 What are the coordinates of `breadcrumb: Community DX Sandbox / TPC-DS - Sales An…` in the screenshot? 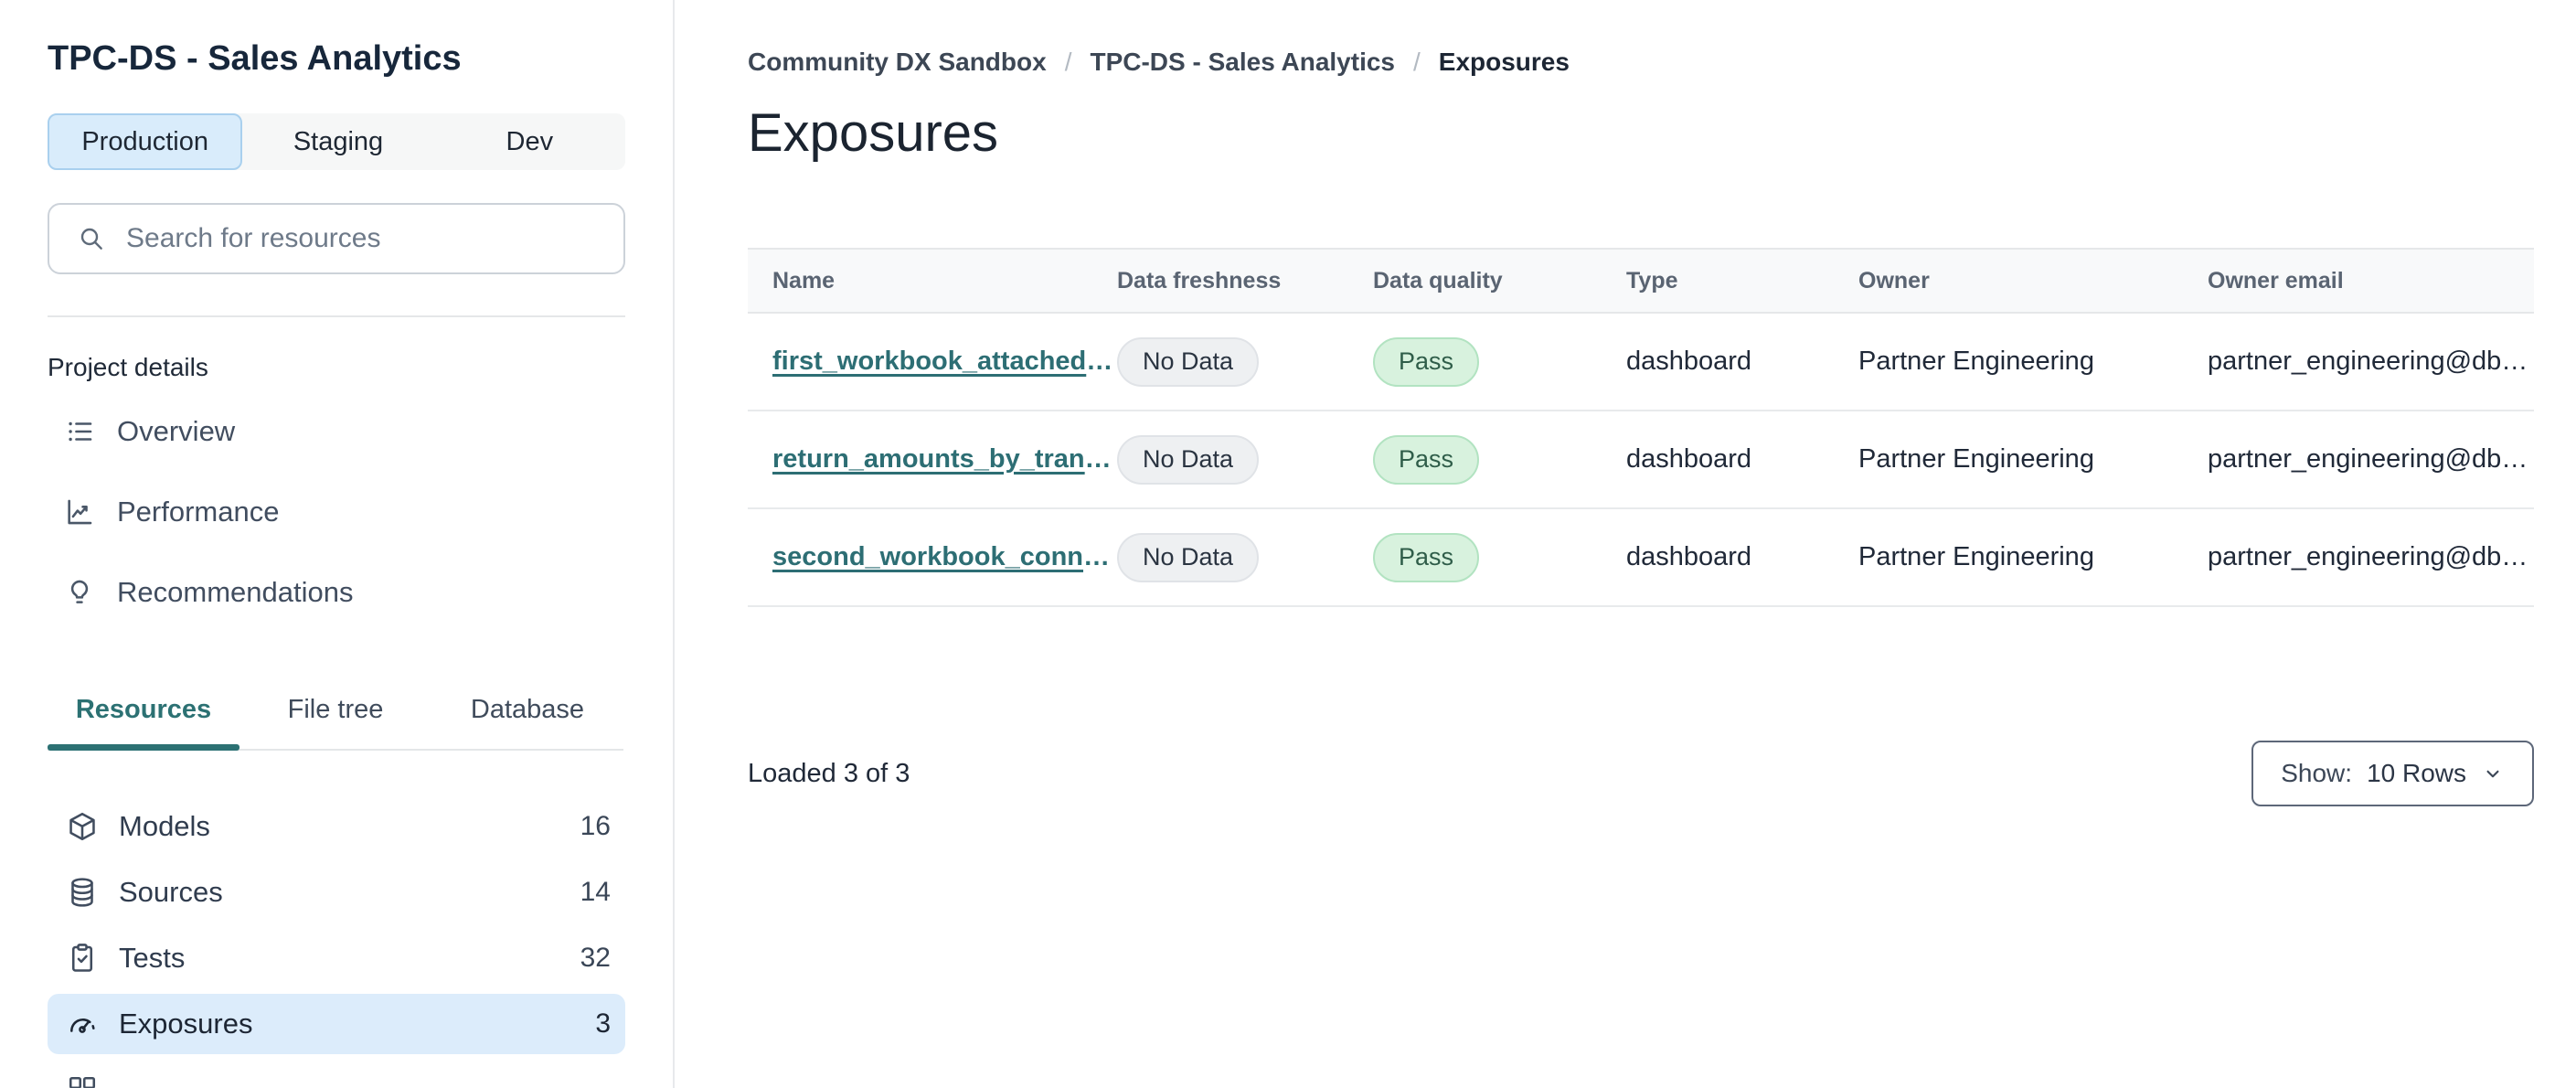 It's located at (1641, 62).